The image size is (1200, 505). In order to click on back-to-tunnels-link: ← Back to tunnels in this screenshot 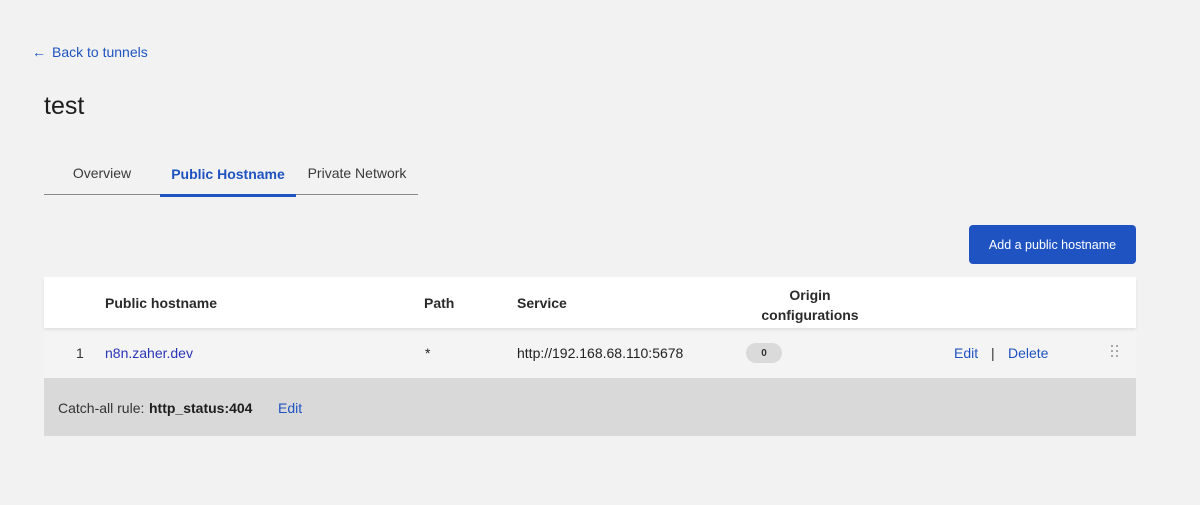, I will do `click(90, 52)`.